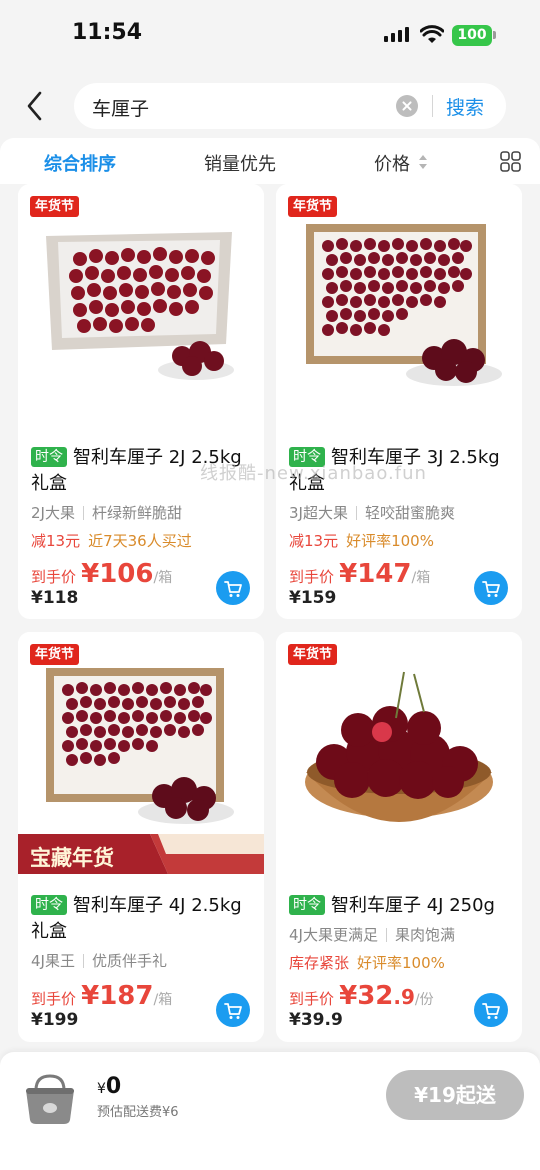 The image size is (540, 1170). What do you see at coordinates (432, 106) in the screenshot?
I see `search-divider` at bounding box center [432, 106].